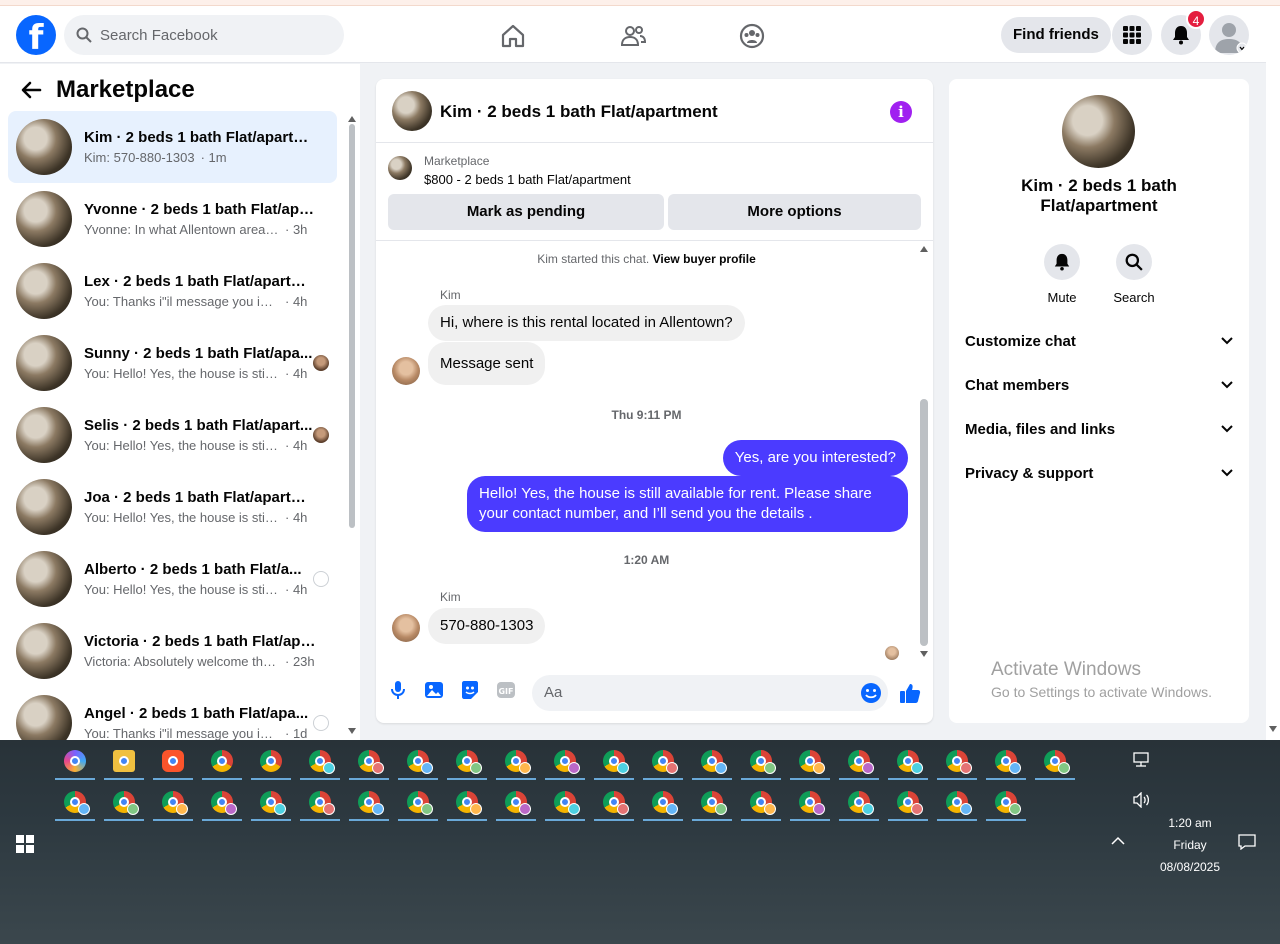 Image resolution: width=1280 pixels, height=944 pixels. I want to click on listing-price-title: $800 - 2 beds 1 bath Flat/apartment, so click(527, 179).